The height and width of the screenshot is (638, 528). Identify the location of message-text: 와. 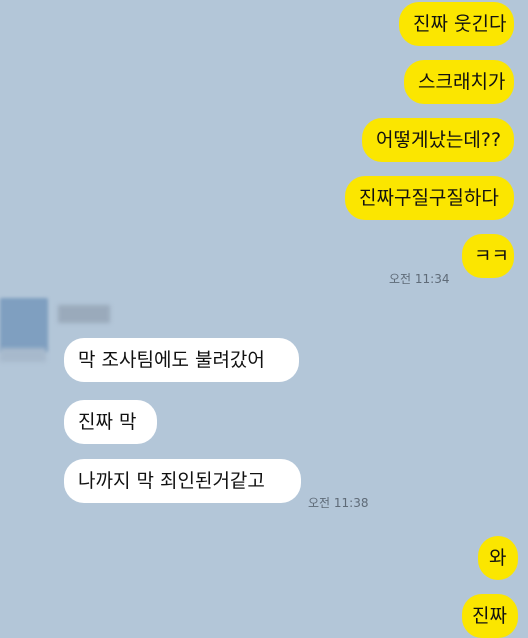
(498, 558).